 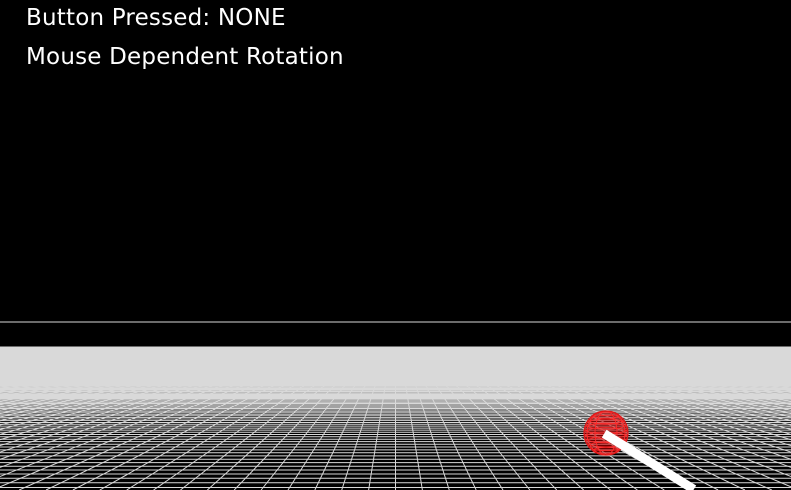 What do you see at coordinates (185, 57) in the screenshot?
I see `rotation-mode-text: Mouse Dependent Rotation` at bounding box center [185, 57].